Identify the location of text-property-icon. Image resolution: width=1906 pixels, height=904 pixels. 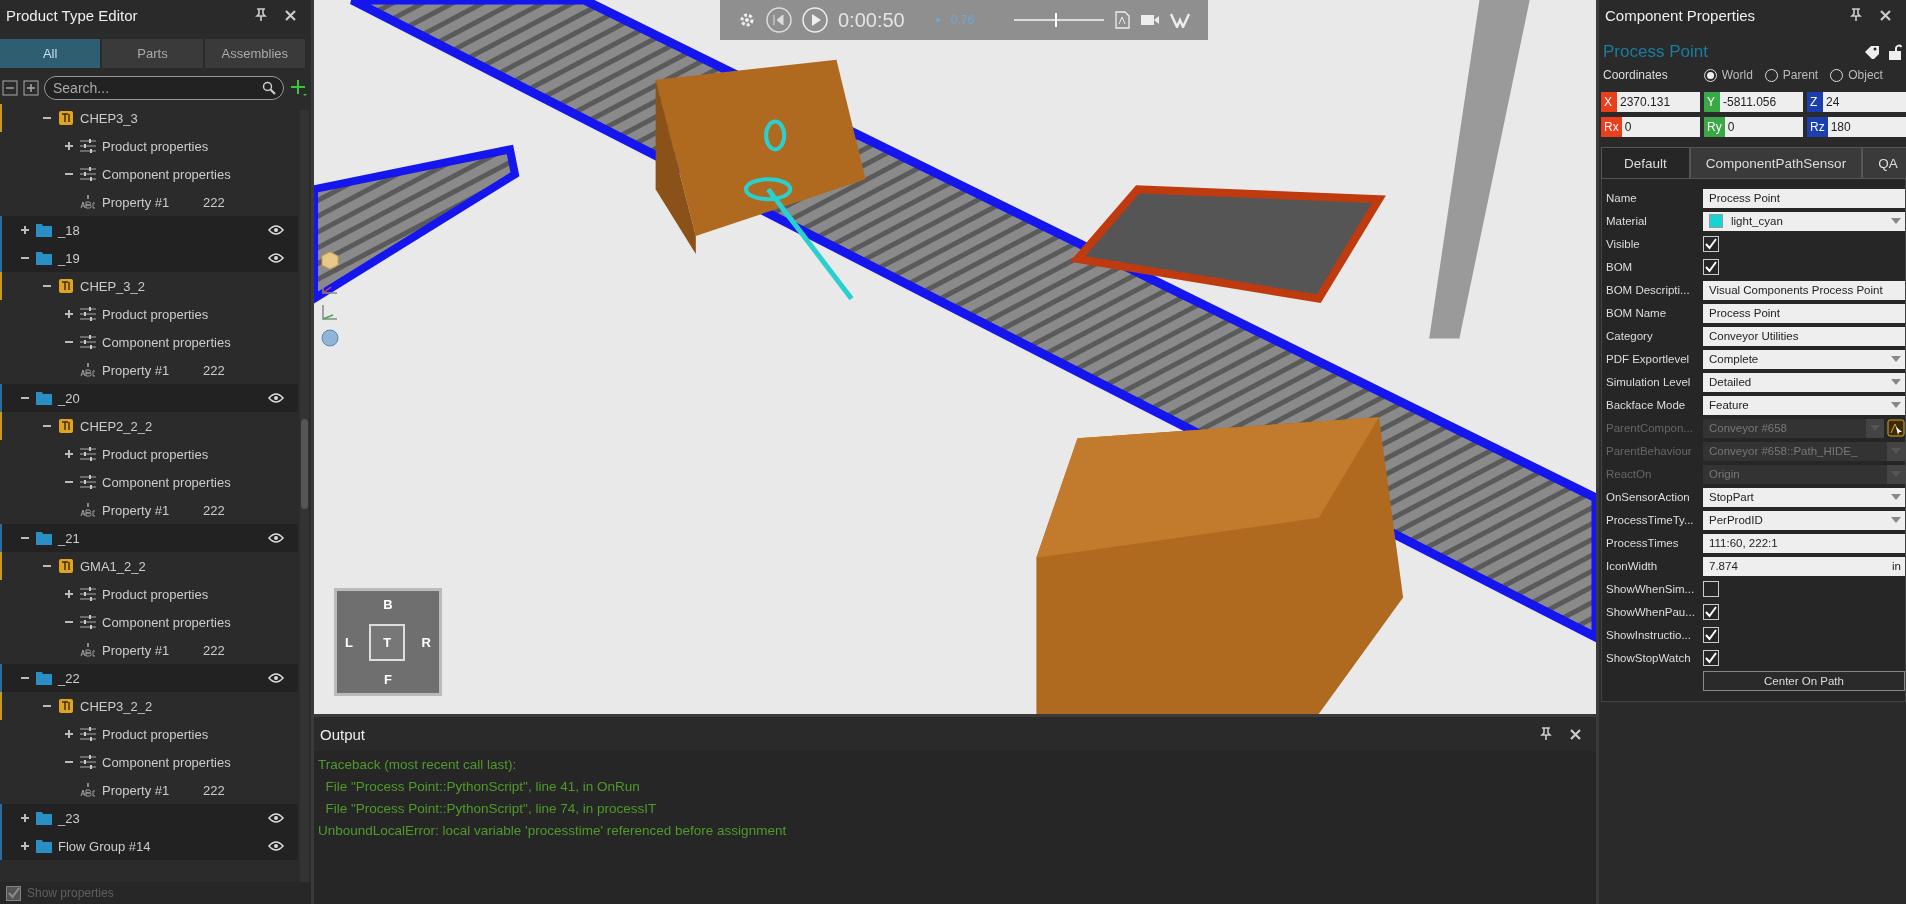
(88, 370).